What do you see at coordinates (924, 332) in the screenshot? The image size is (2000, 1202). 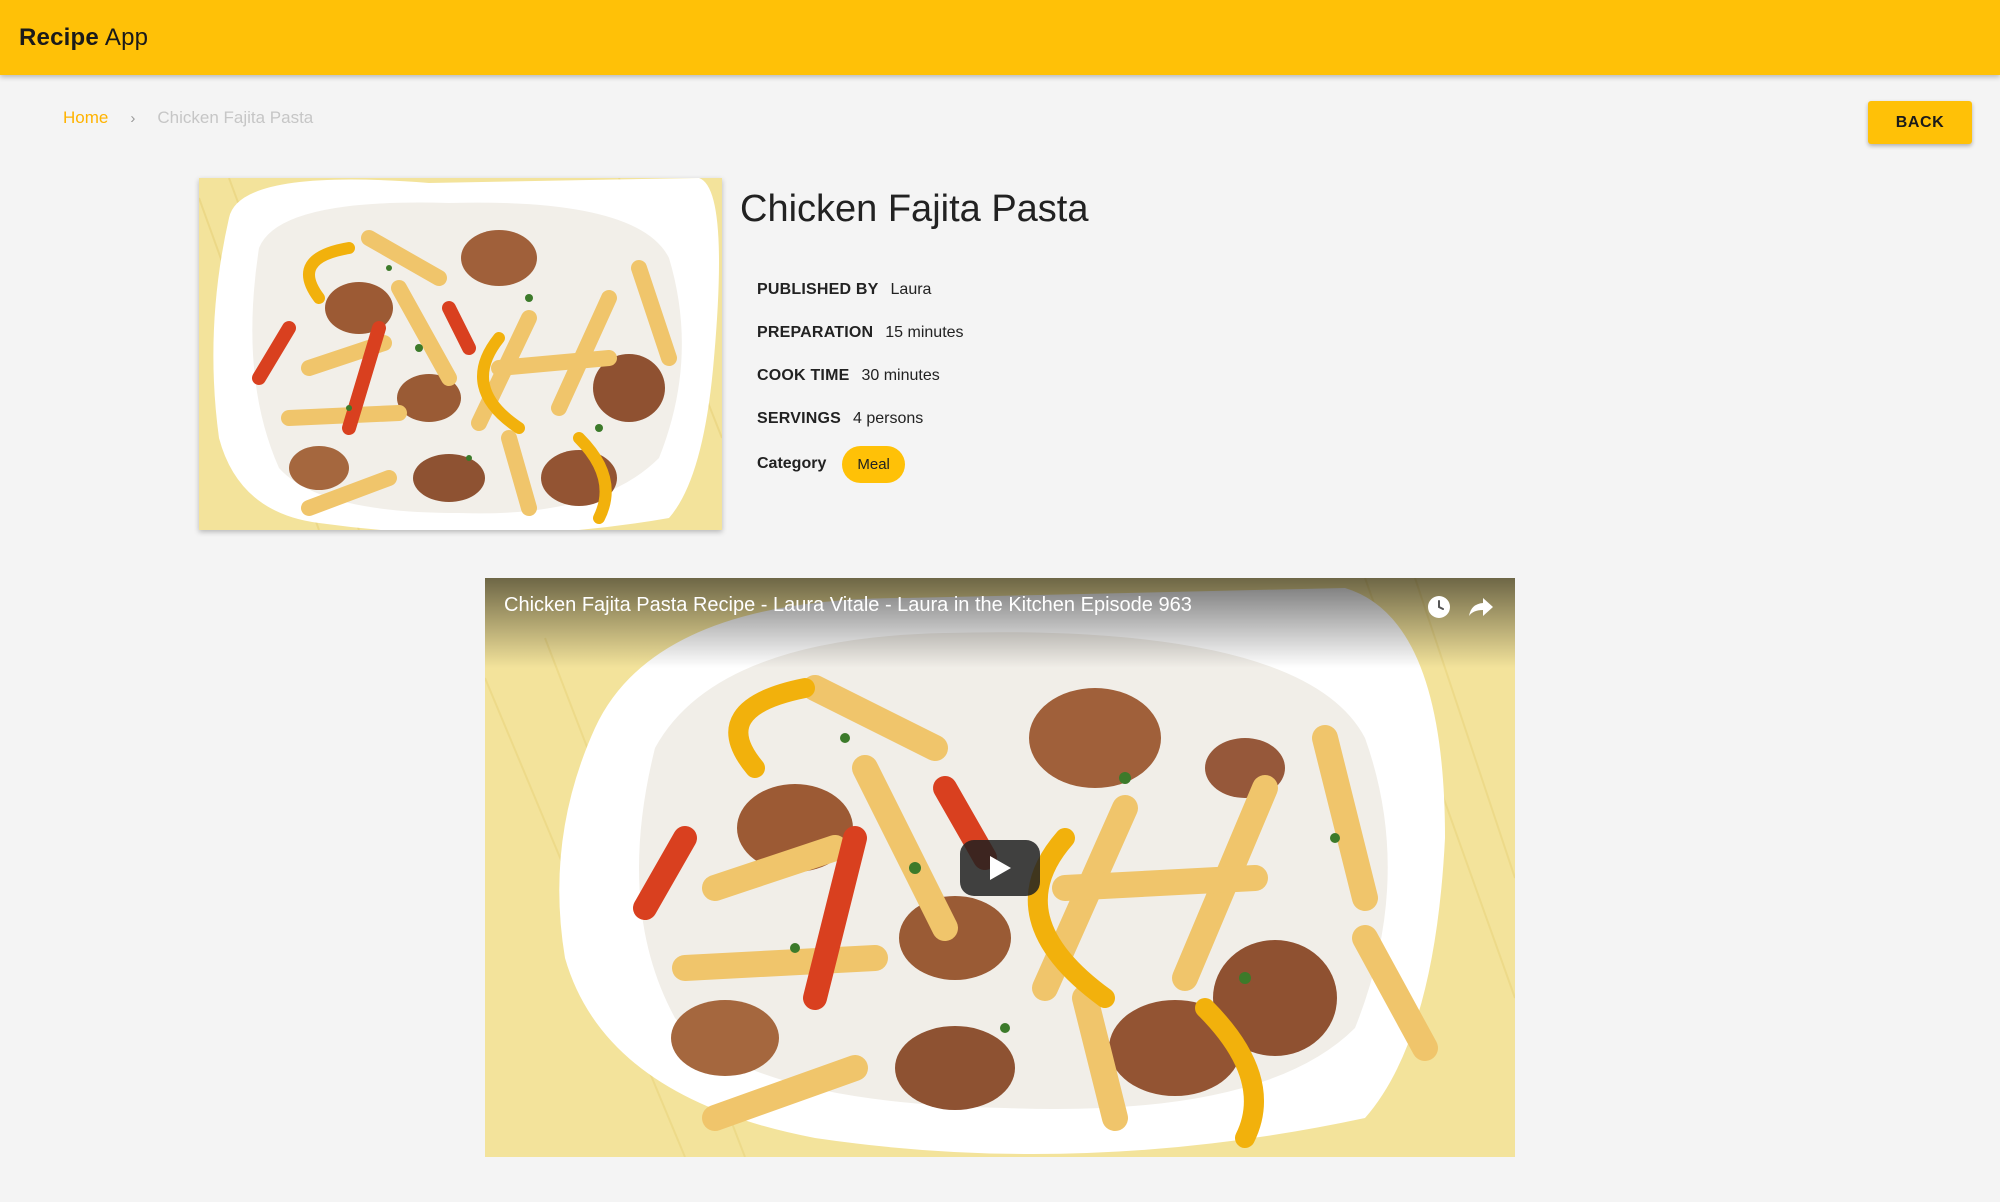 I see `preparation-value: 15 minutes` at bounding box center [924, 332].